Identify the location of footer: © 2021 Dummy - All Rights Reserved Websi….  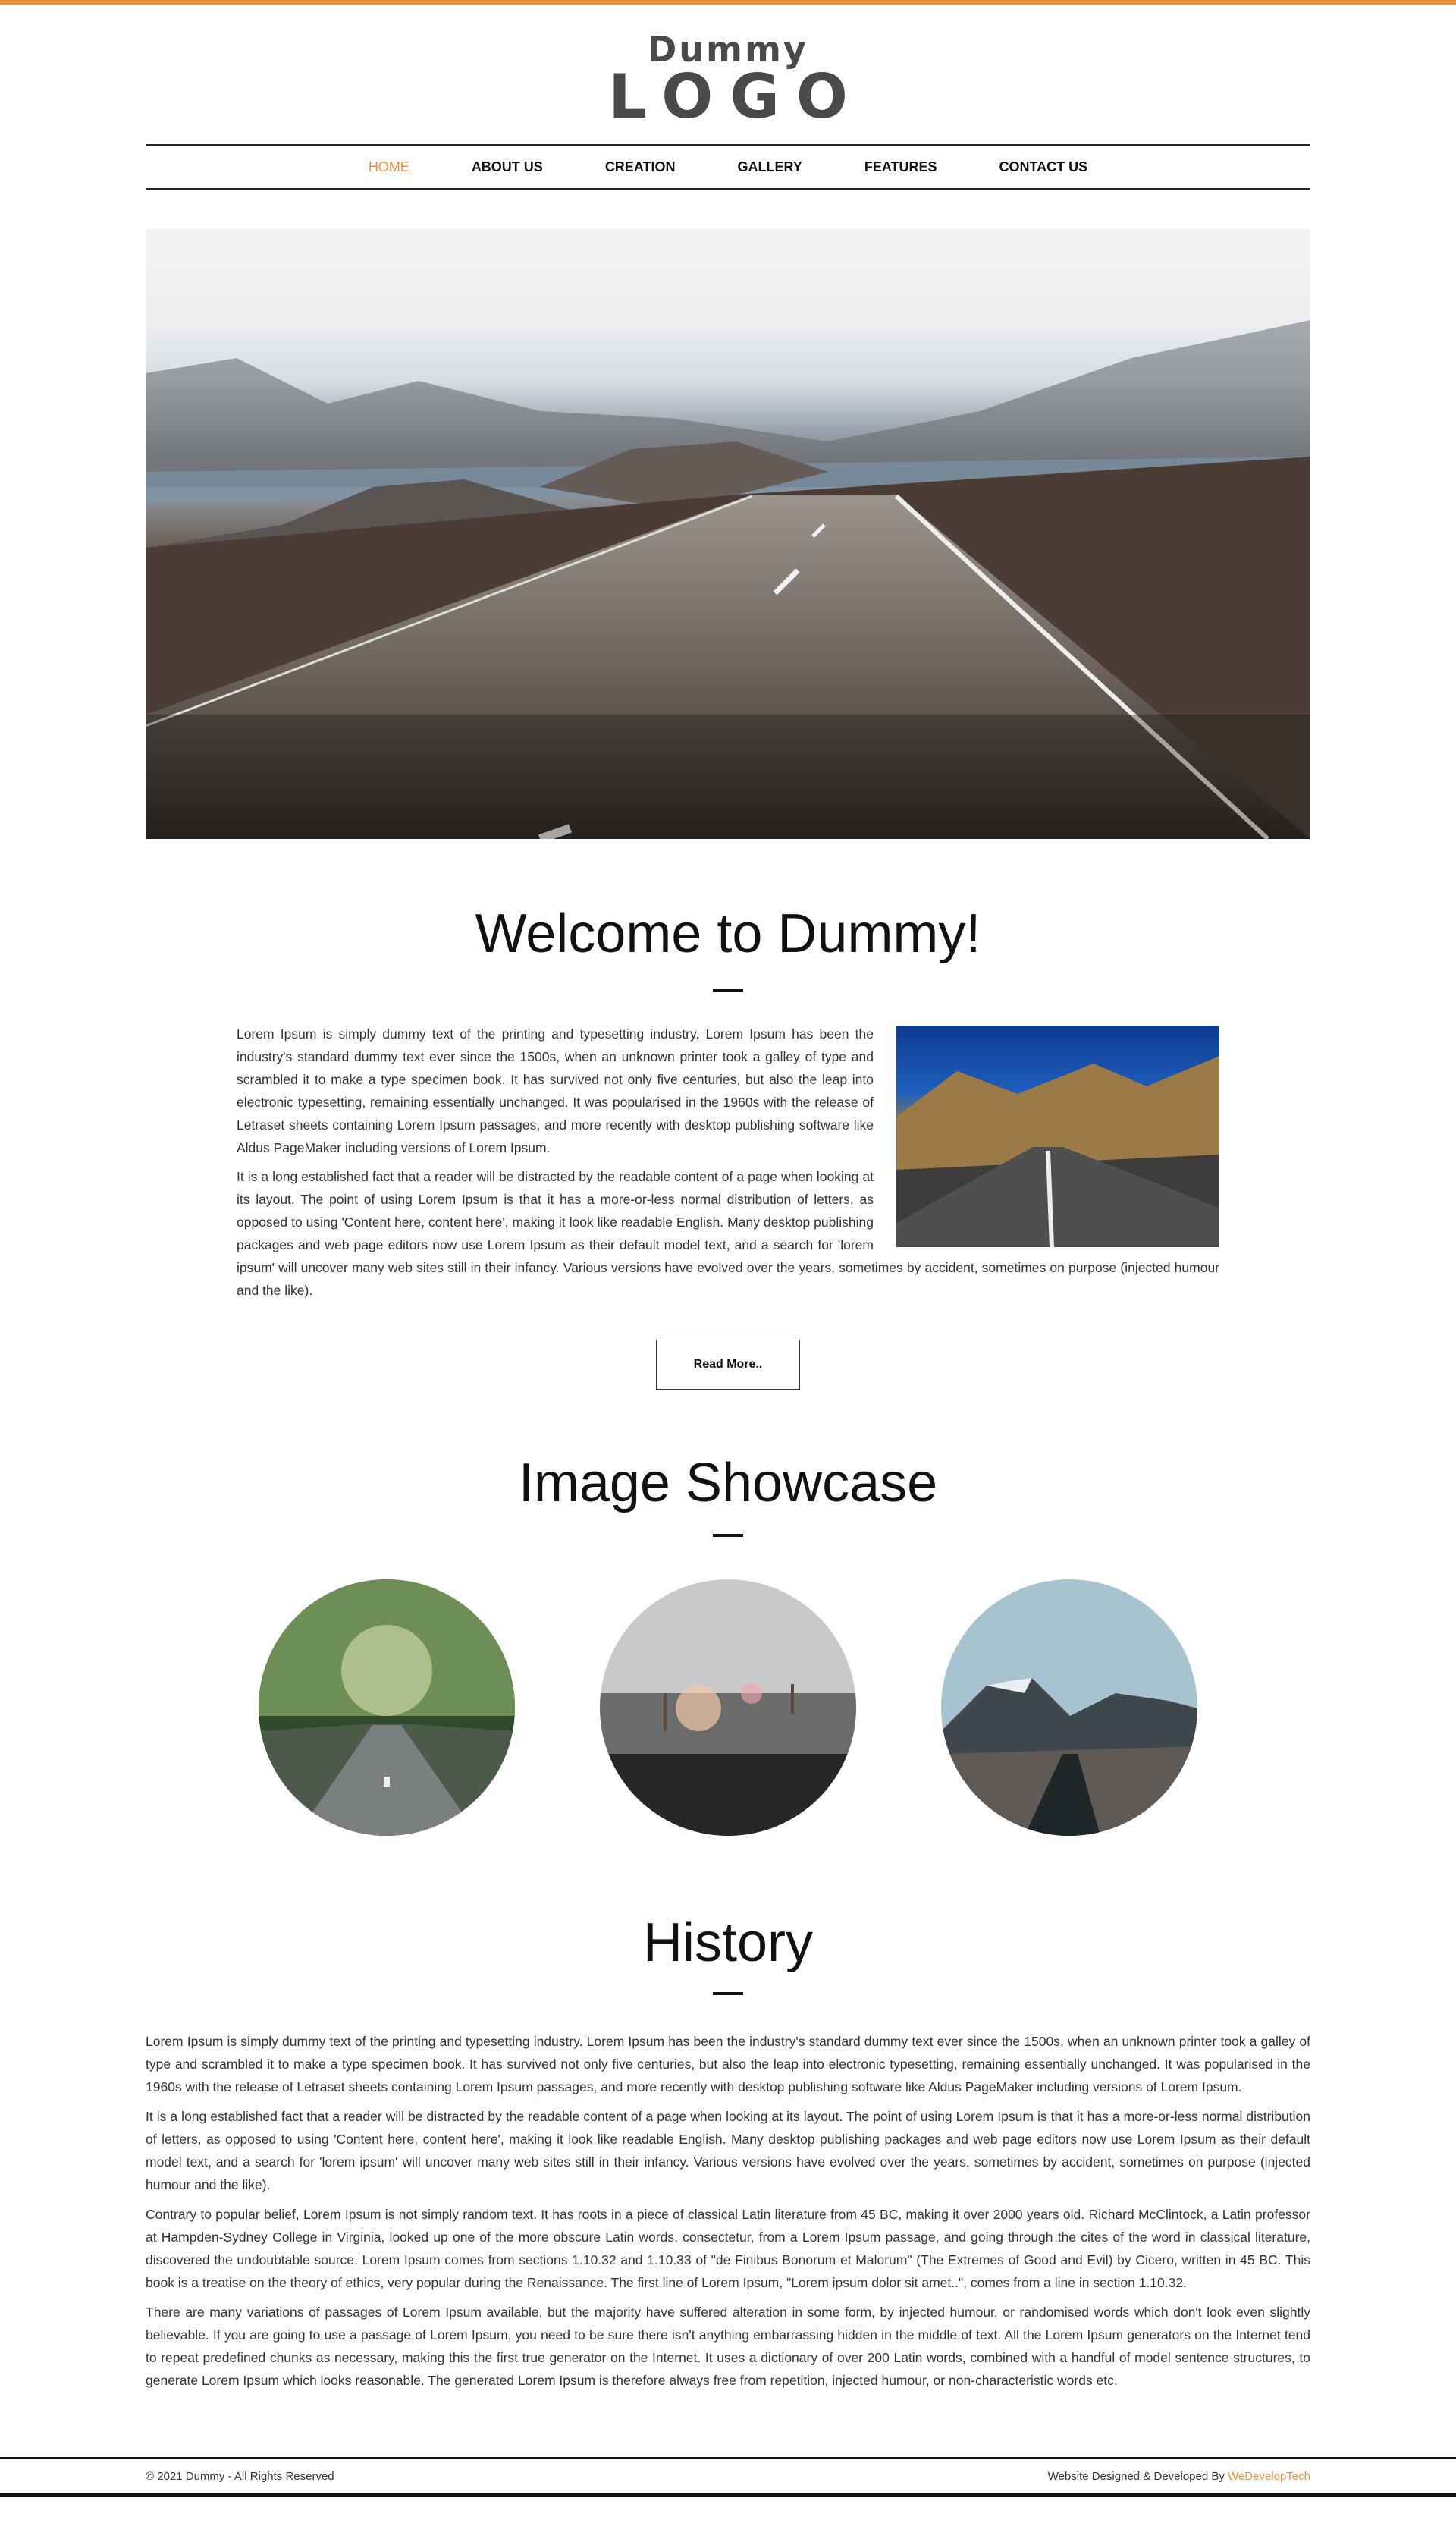
(728, 2477).